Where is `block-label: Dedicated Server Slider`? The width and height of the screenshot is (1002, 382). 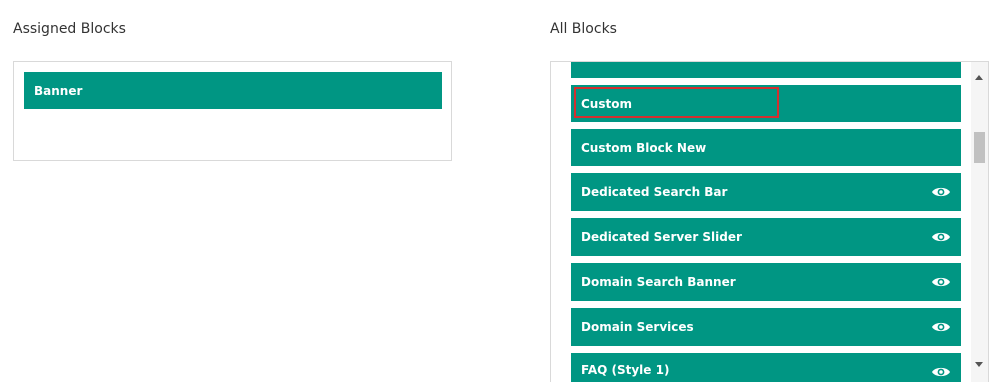
block-label: Dedicated Server Slider is located at coordinates (661, 237).